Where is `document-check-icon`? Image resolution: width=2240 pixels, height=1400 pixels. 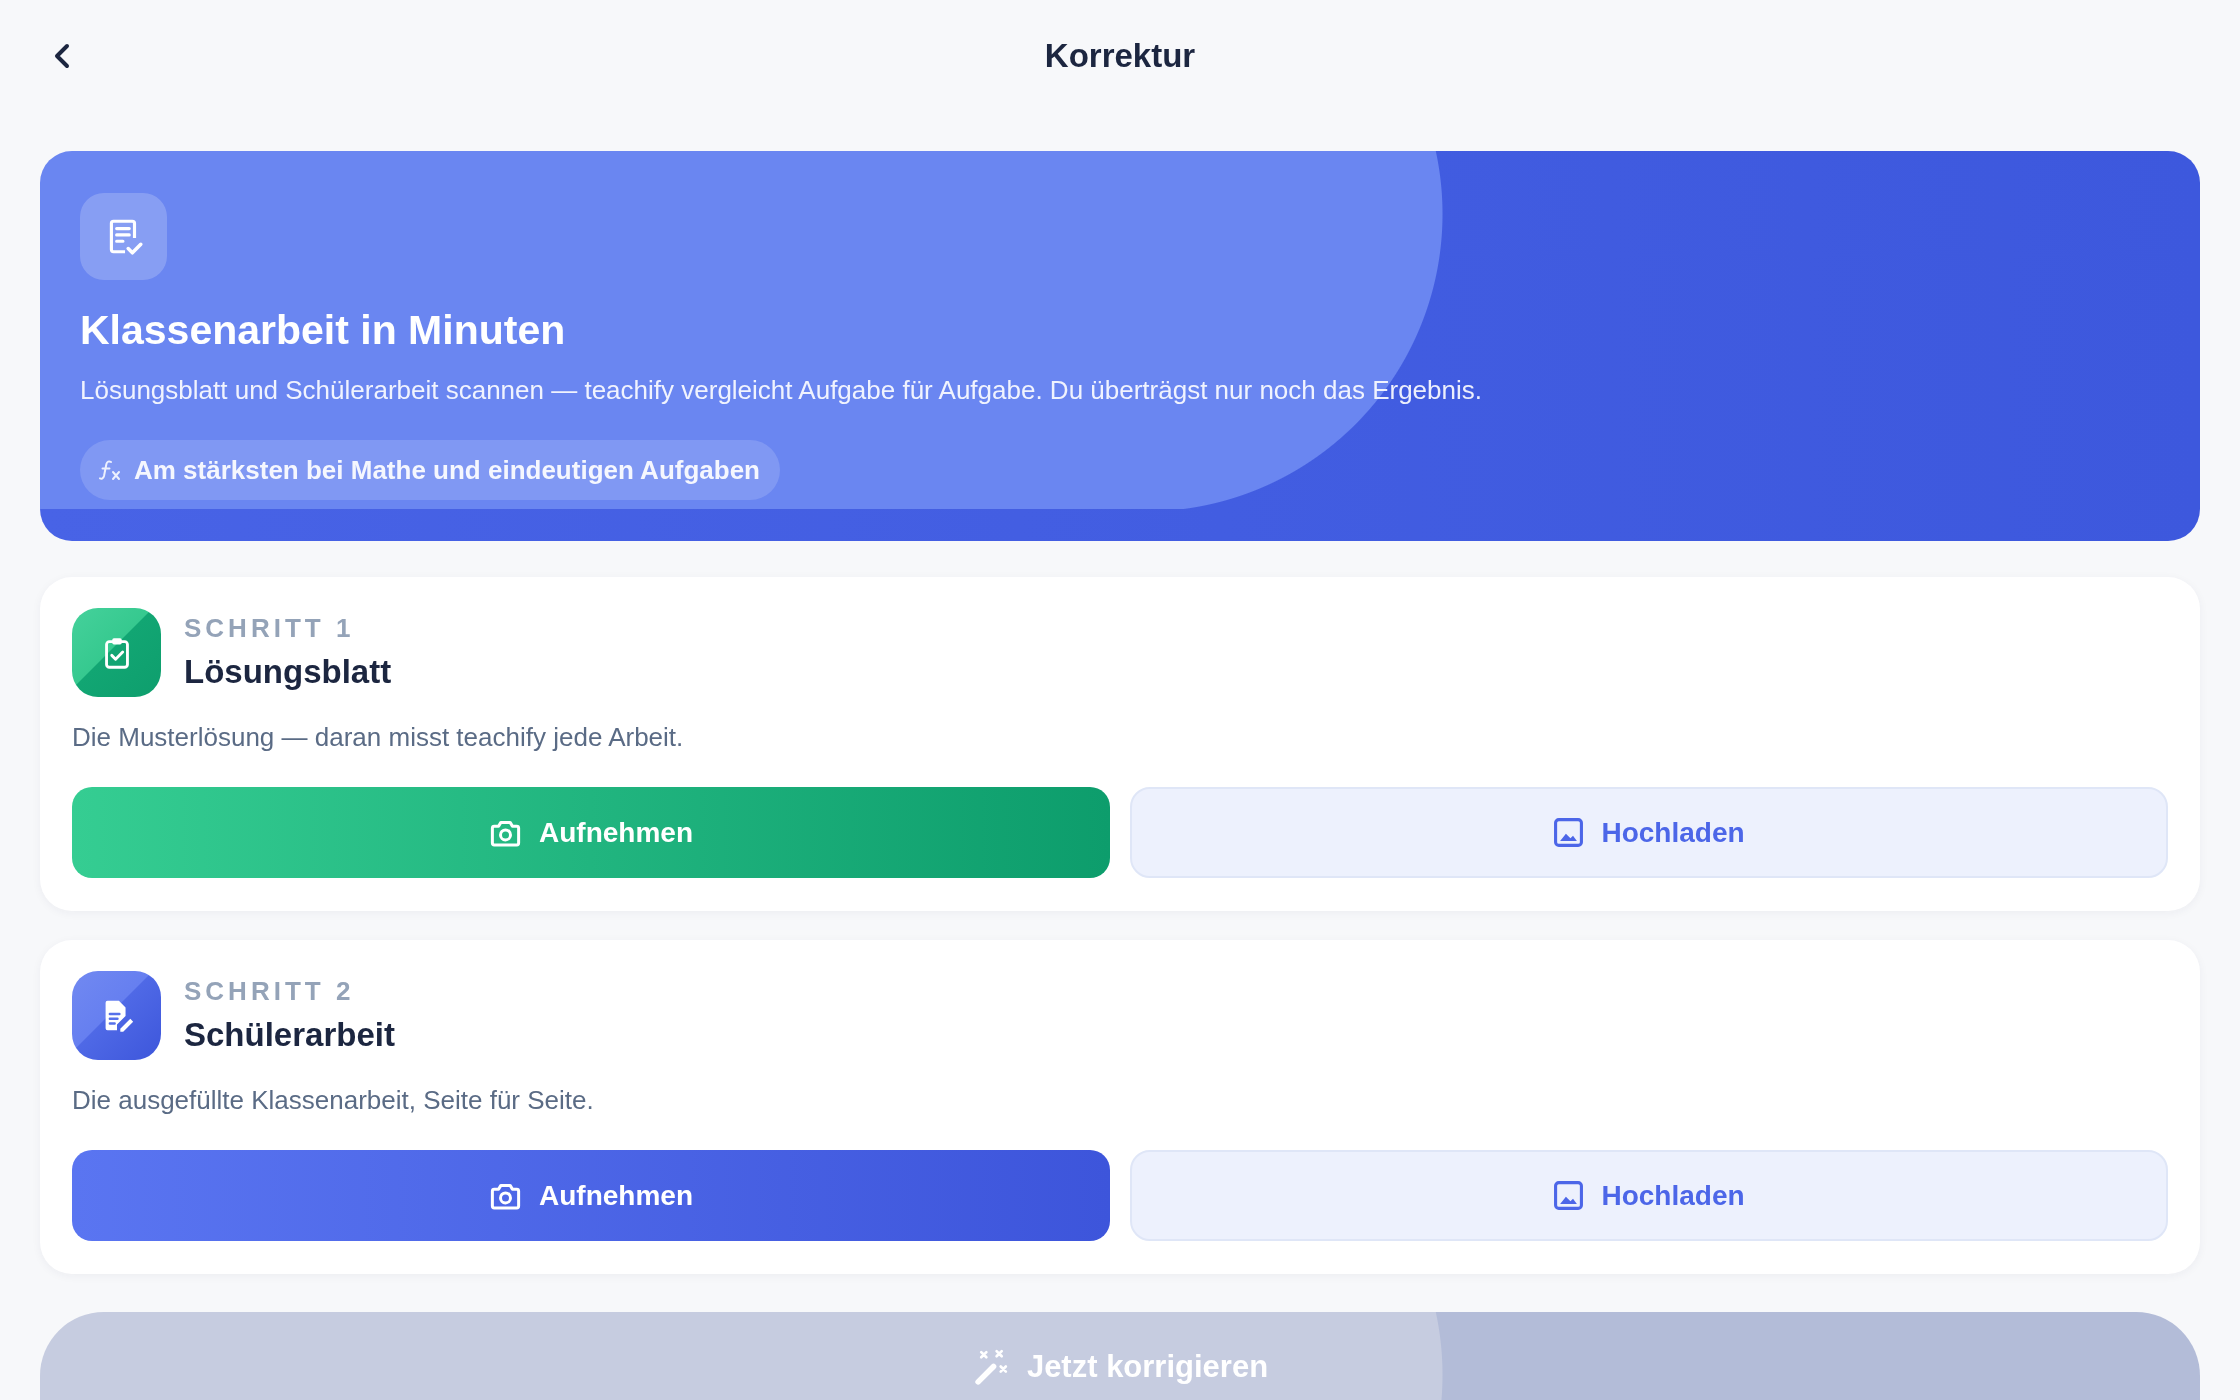 document-check-icon is located at coordinates (123, 236).